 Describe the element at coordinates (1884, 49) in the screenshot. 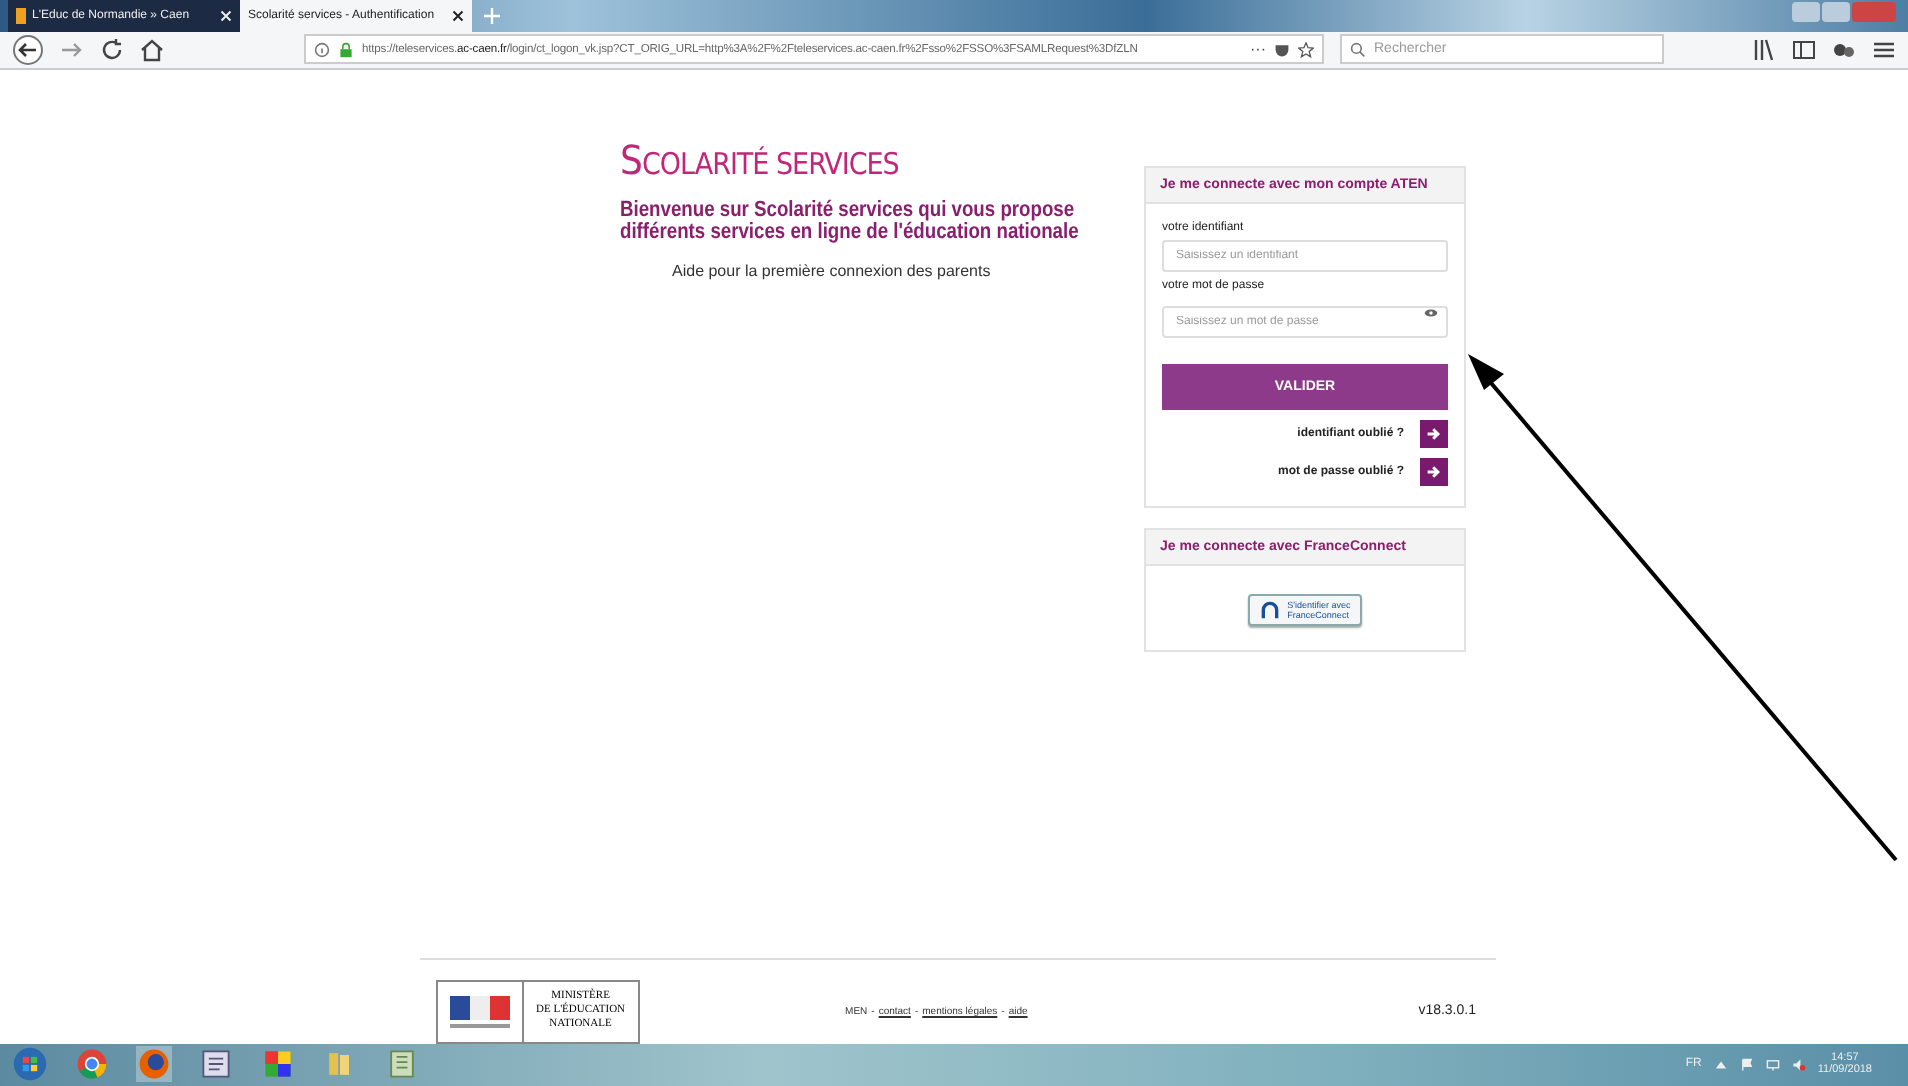

I see `menu-icon` at that location.